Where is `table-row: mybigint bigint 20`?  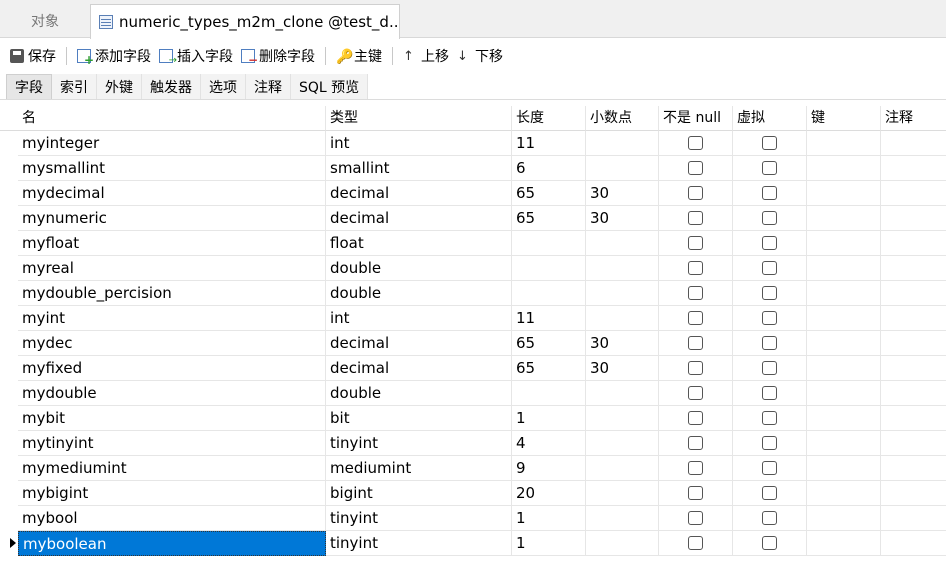 table-row: mybigint bigint 20 is located at coordinates (473, 493).